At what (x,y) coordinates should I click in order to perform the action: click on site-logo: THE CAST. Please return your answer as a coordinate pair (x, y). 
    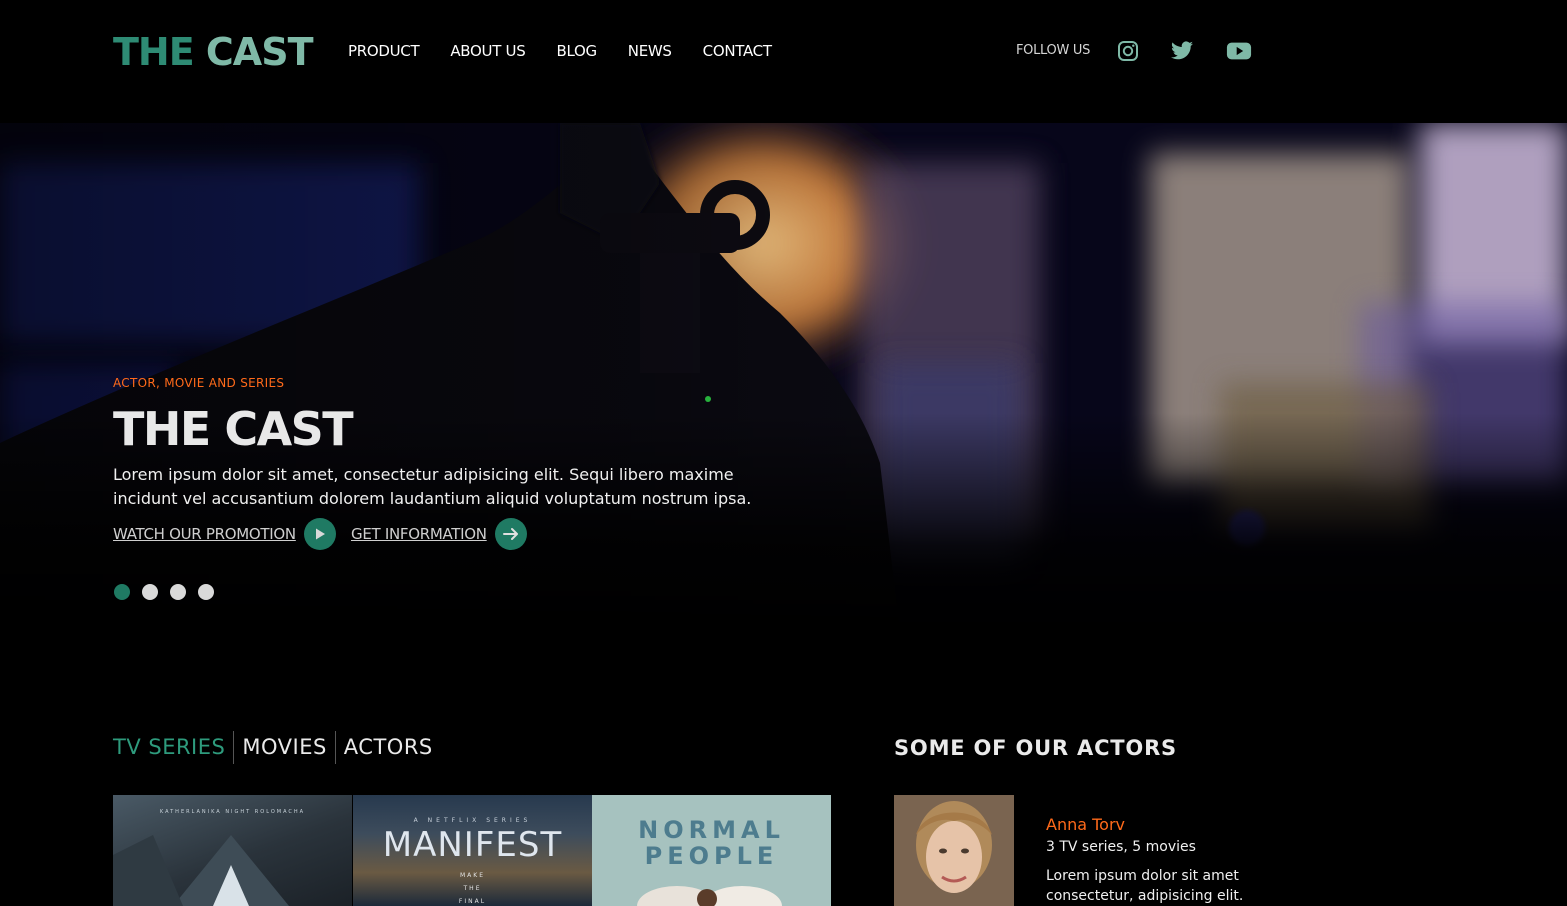
    Looking at the image, I should click on (213, 52).